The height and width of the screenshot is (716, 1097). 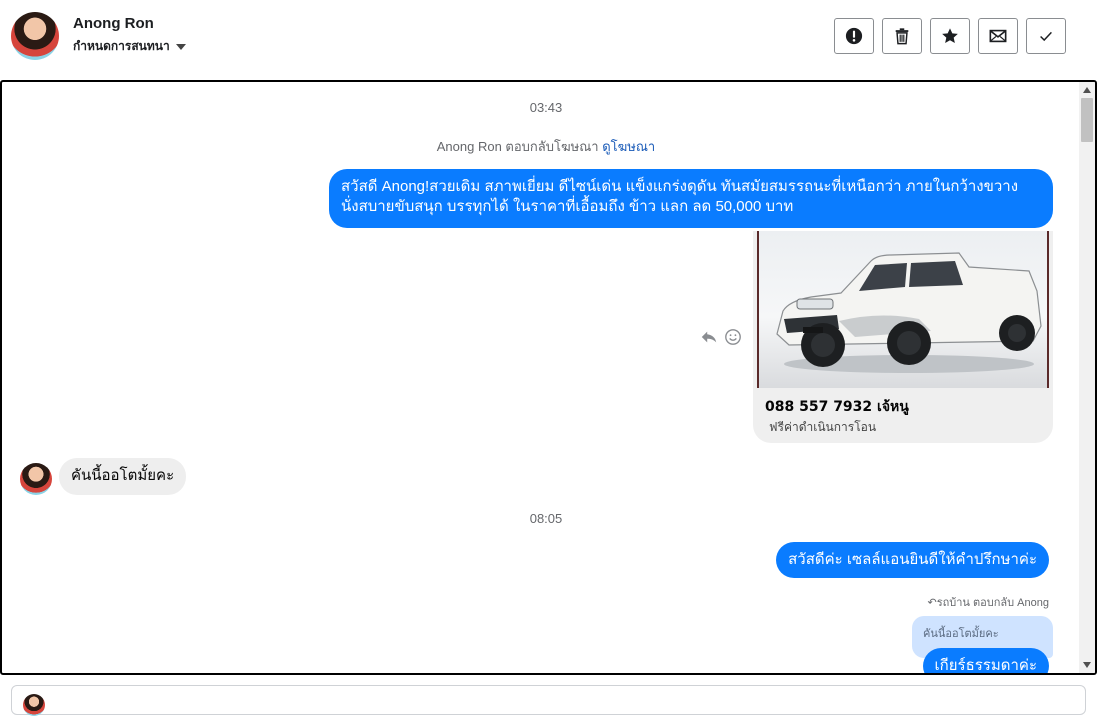 I want to click on check-icon, so click(x=1046, y=36).